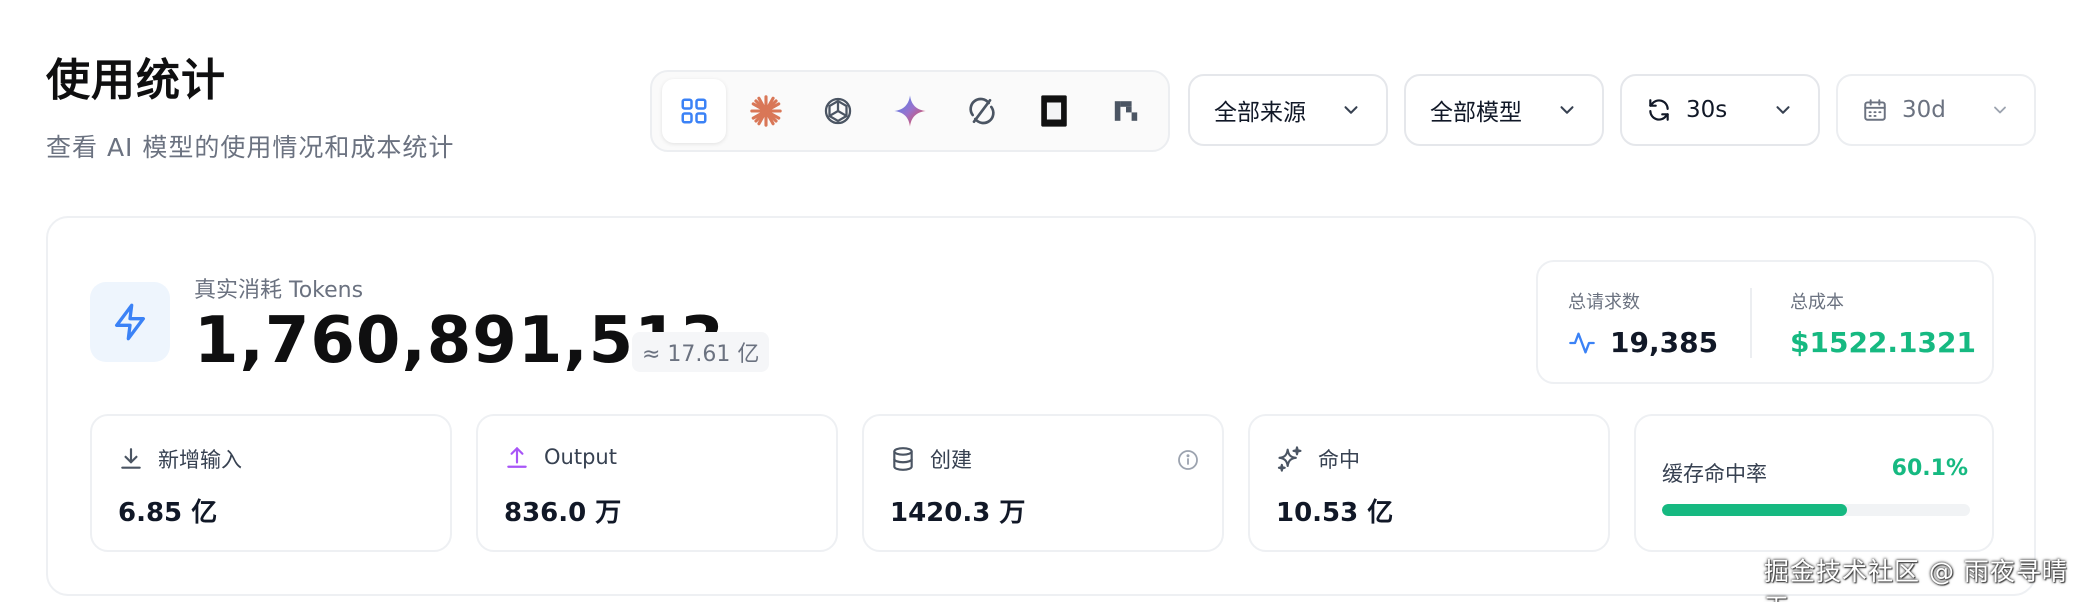 The height and width of the screenshot is (602, 2092). I want to click on provider-claude-button, so click(766, 111).